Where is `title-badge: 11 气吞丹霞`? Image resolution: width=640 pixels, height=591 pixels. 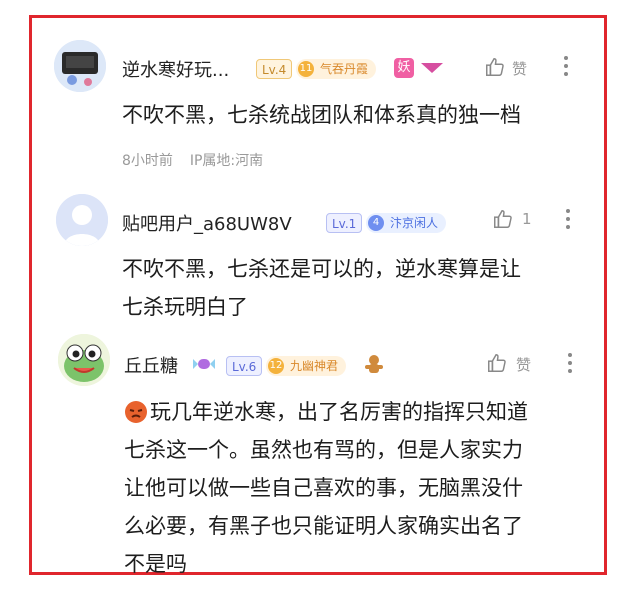
title-badge: 11 气吞丹霞 is located at coordinates (336, 69).